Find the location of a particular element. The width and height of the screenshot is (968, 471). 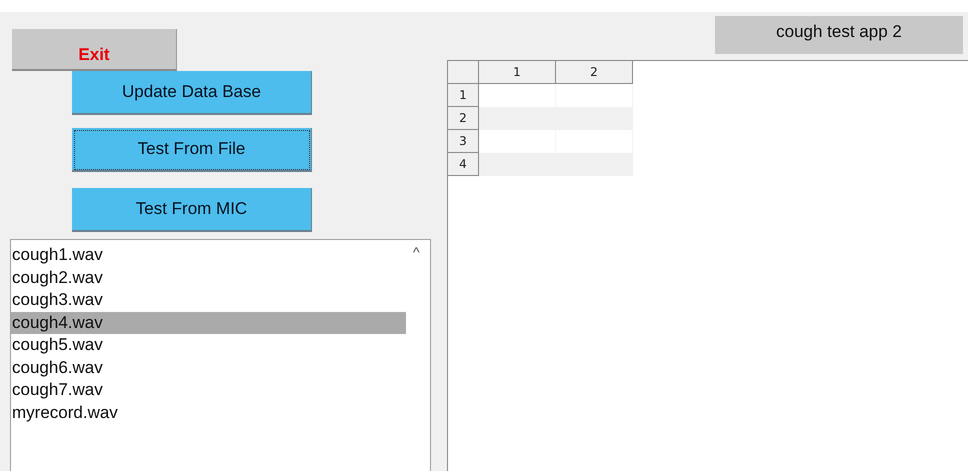

file-list-item: myrecord.wav is located at coordinates (208, 413).